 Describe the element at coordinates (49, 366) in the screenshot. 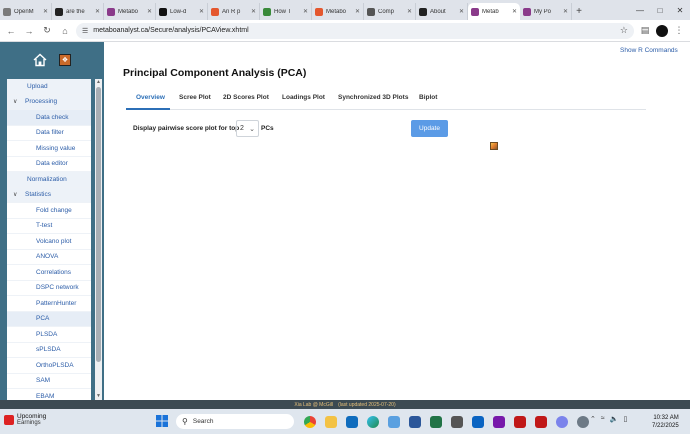

I see `sidebar-item-orthoplsda: OrthoPLSDA` at that location.